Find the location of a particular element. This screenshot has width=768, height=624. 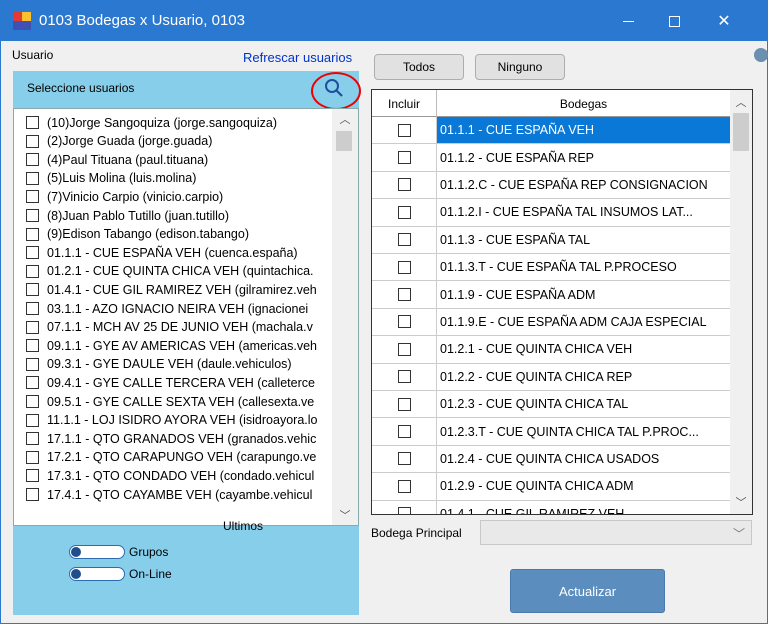

grupos-switch is located at coordinates (97, 552).